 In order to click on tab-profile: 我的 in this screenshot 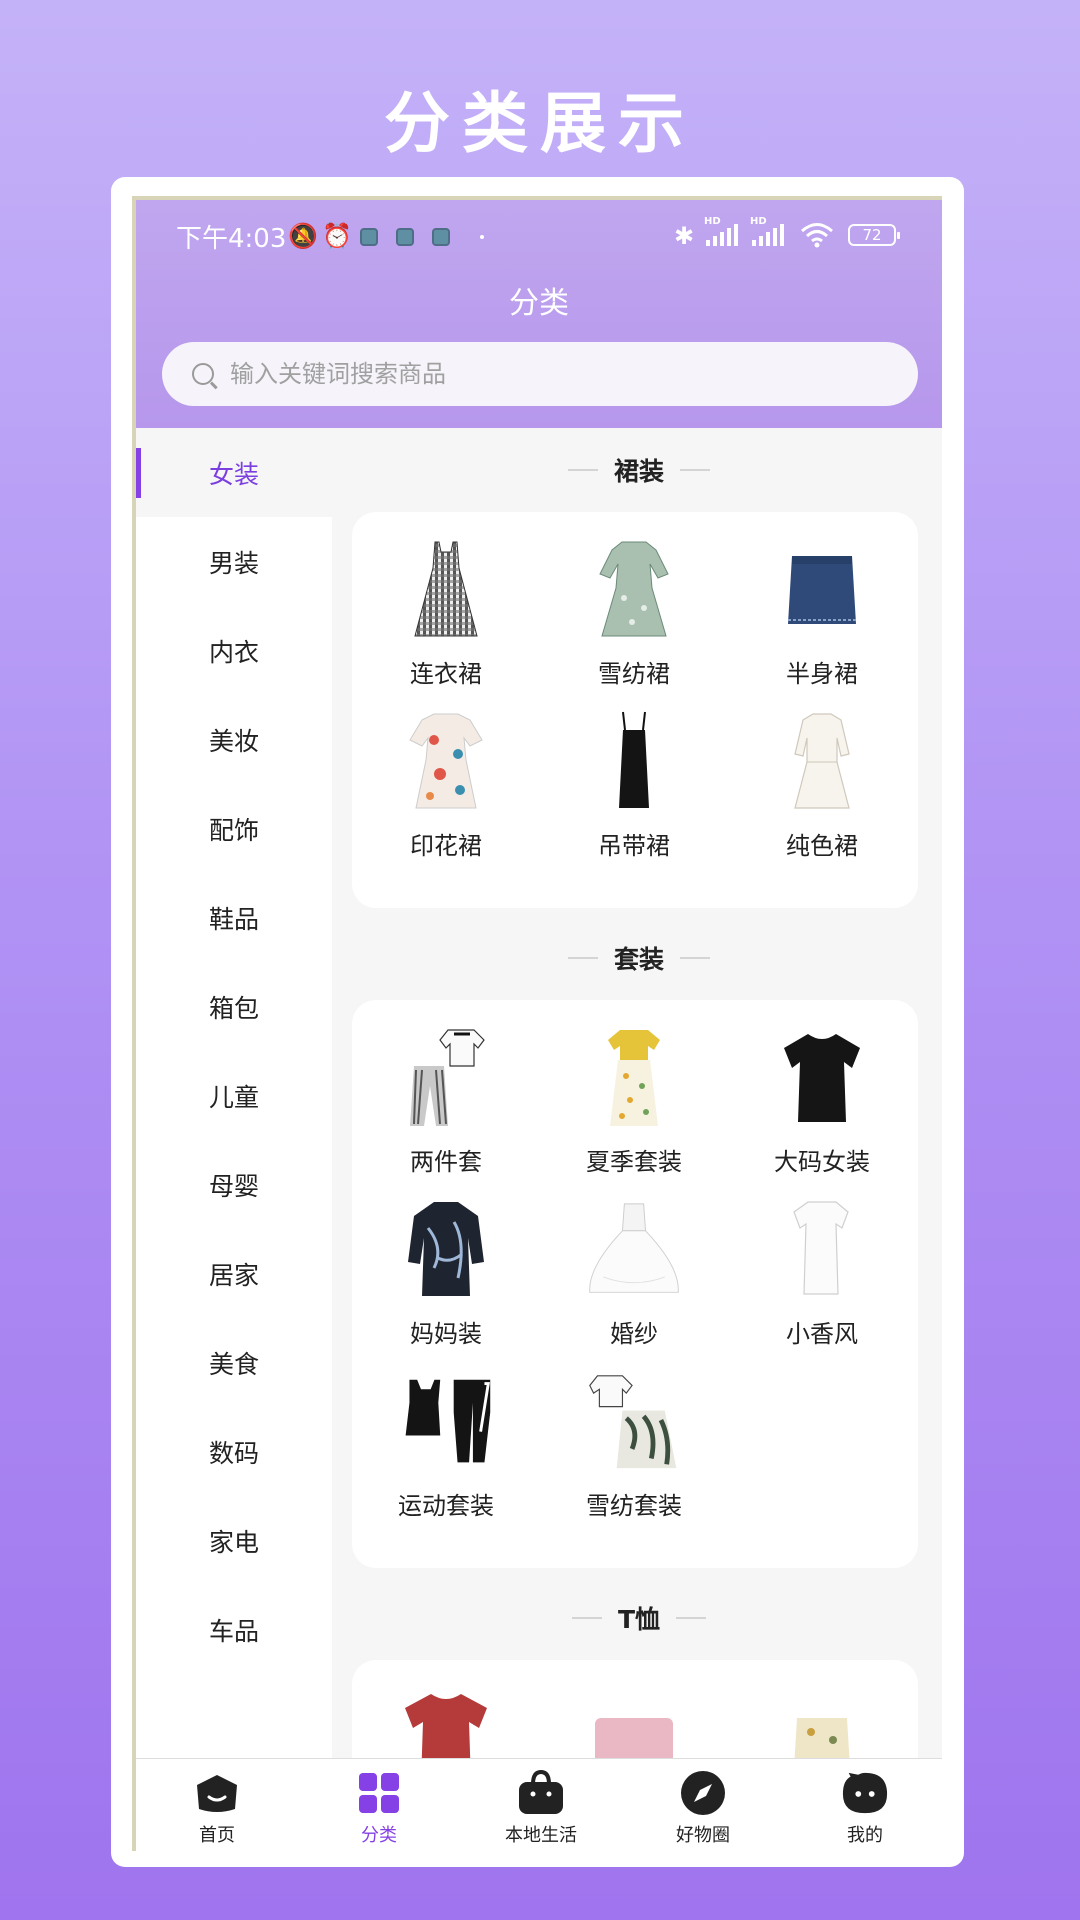, I will do `click(863, 1805)`.